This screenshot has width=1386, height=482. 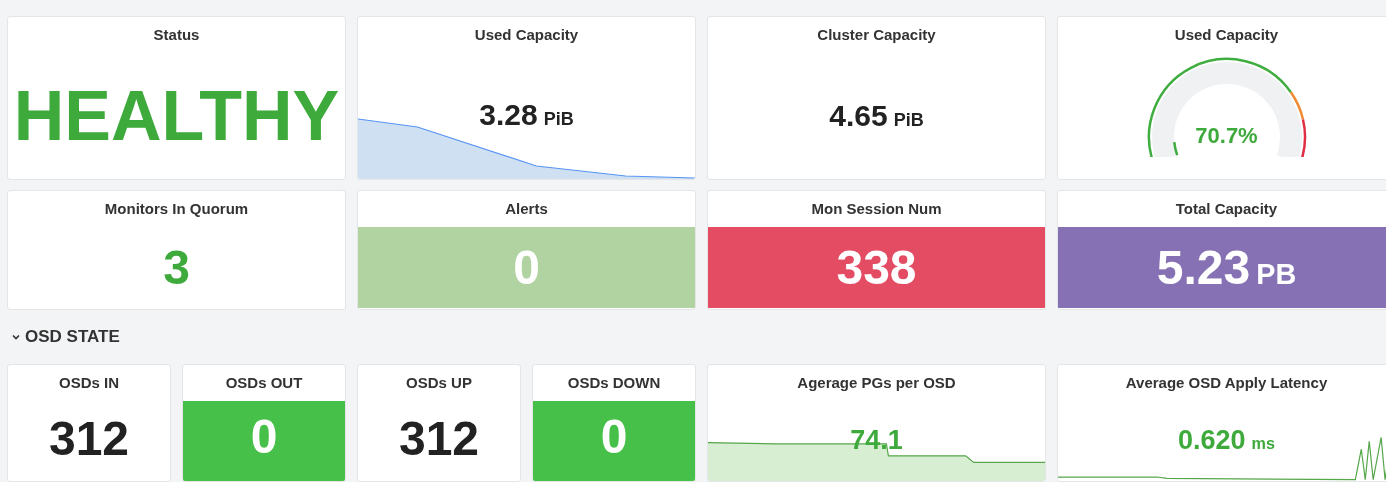 What do you see at coordinates (876, 383) in the screenshot?
I see `panel-title: Agerage PGs per OSD` at bounding box center [876, 383].